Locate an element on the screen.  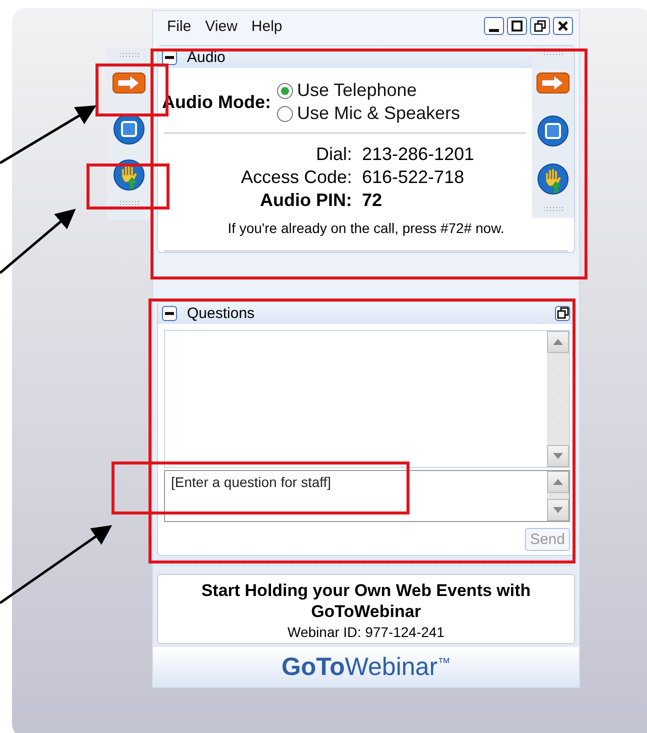
minimize-button is located at coordinates (494, 26).